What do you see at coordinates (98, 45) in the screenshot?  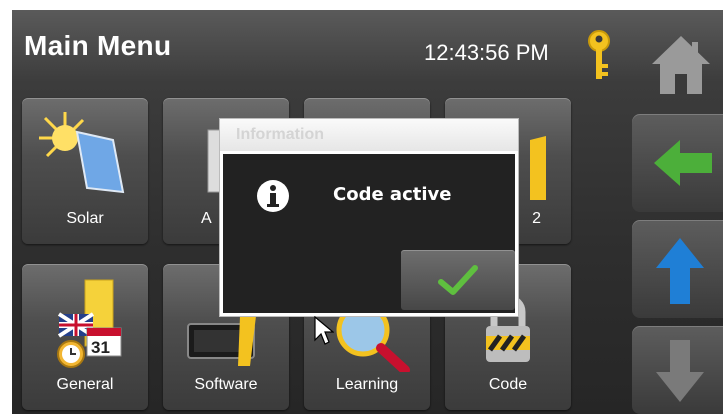 I see `page-title: Main Menu` at bounding box center [98, 45].